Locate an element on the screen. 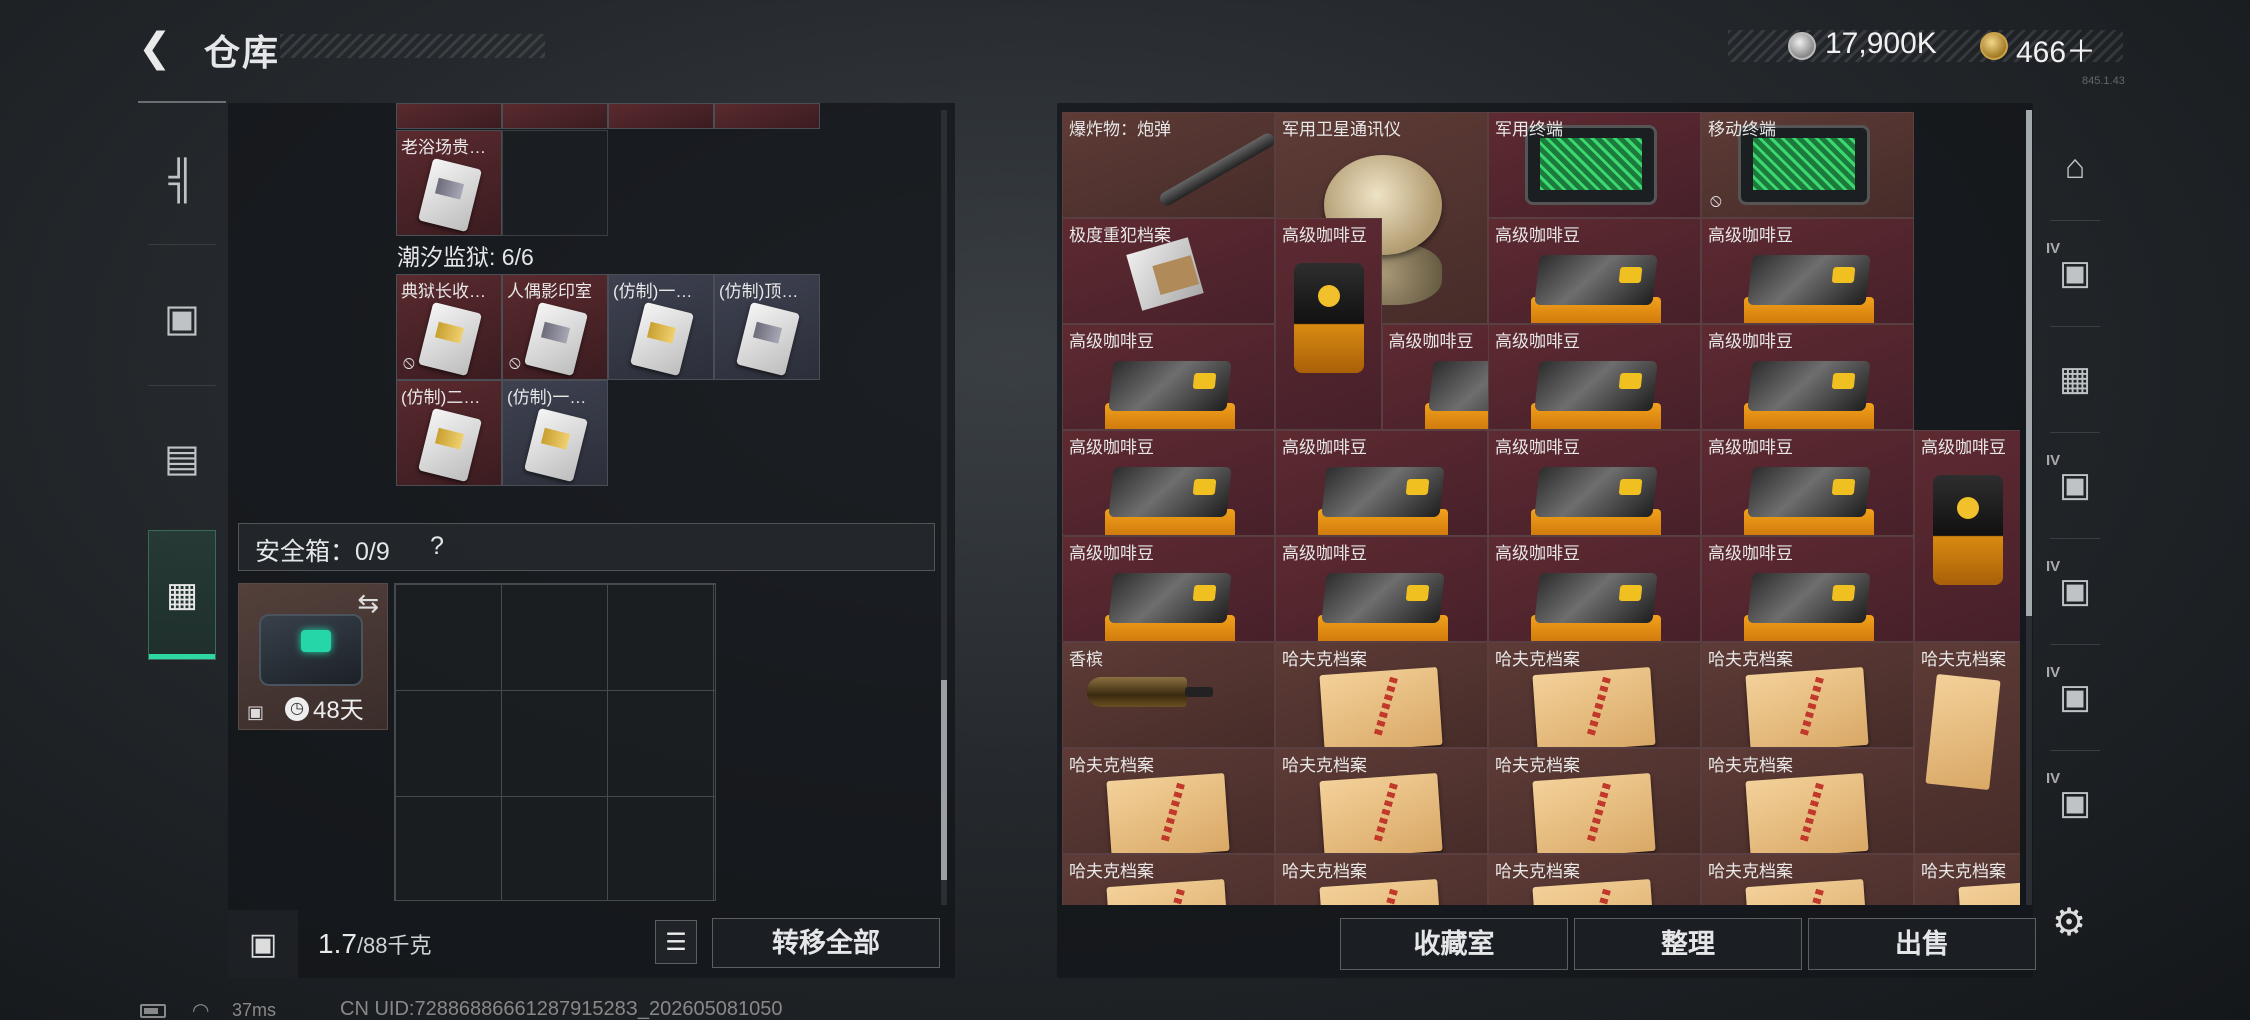 This screenshot has height=1020, width=2250. section-title: 潮汐监狱: 6/6 is located at coordinates (465, 257).